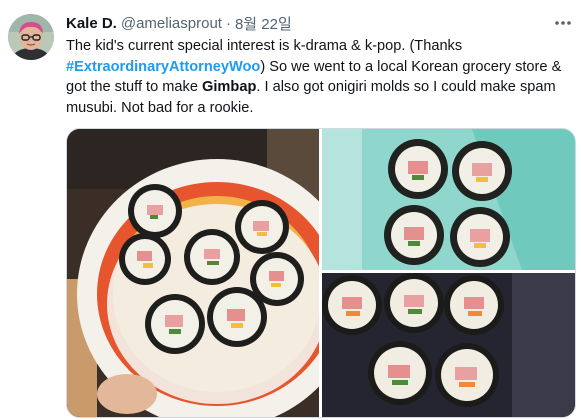 The image size is (581, 420). I want to click on gimbap-closeup-image, so click(448, 345).